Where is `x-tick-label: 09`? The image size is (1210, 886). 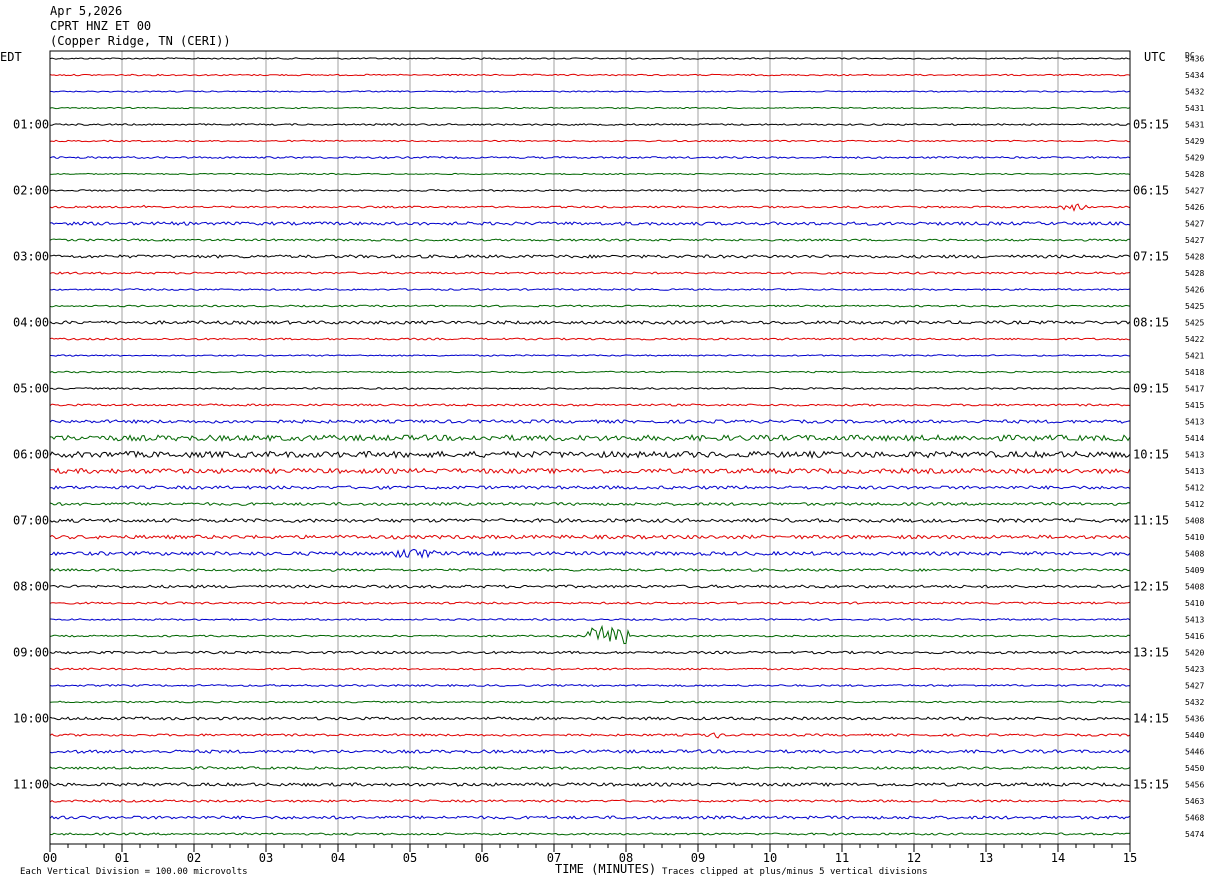
x-tick-label: 09 is located at coordinates (698, 858).